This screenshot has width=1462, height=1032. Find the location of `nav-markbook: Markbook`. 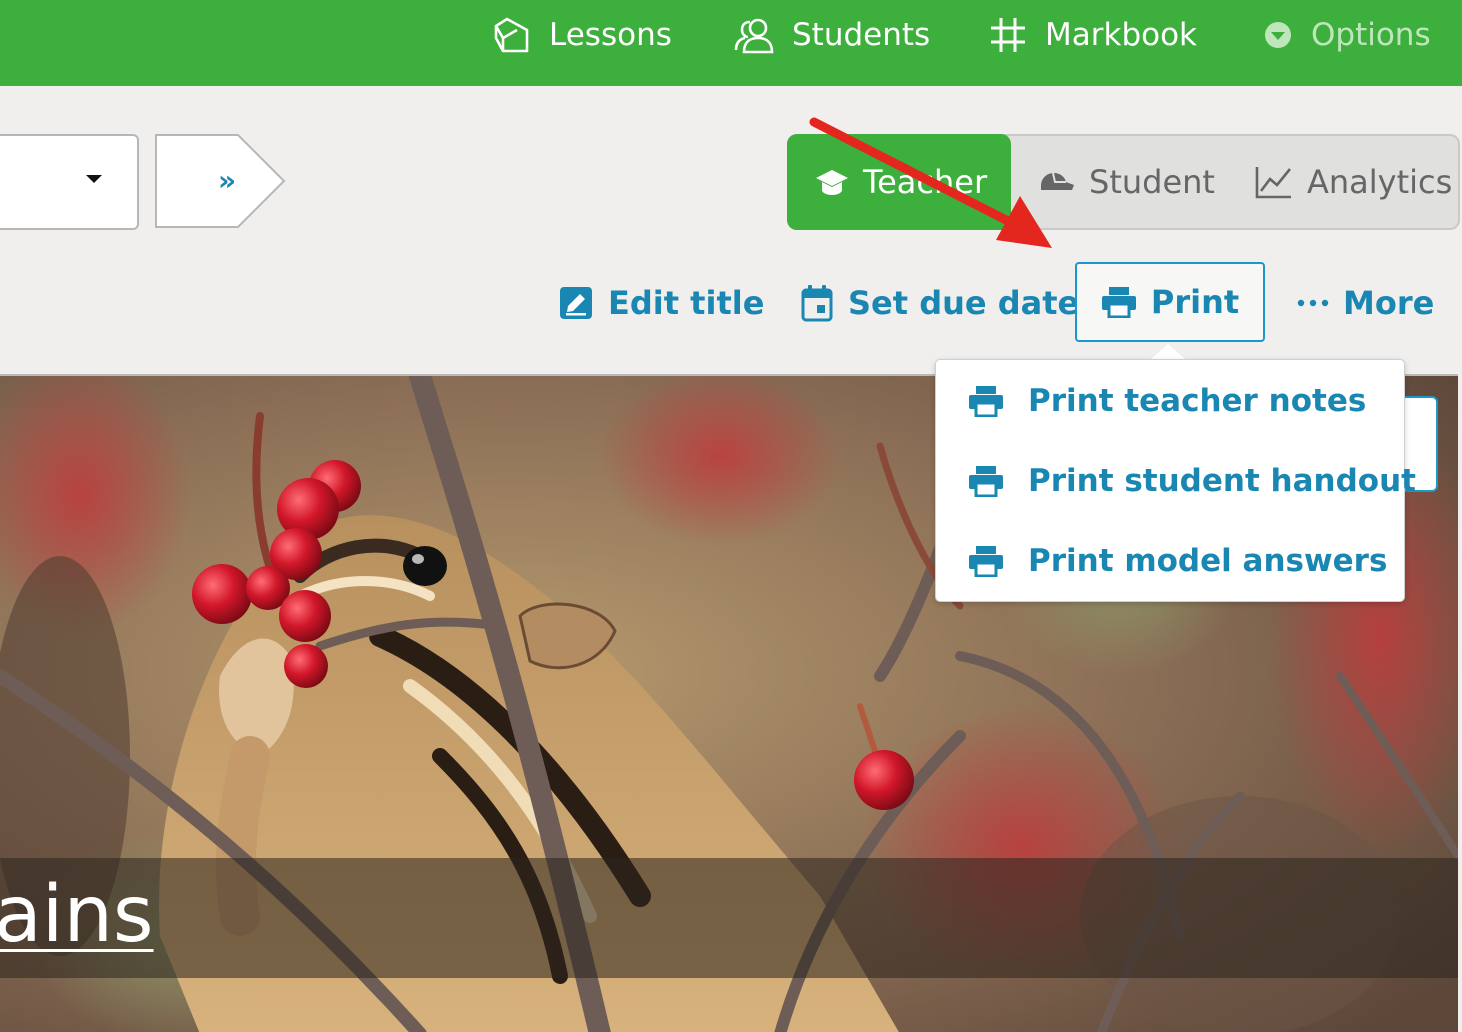

nav-markbook: Markbook is located at coordinates (1093, 35).